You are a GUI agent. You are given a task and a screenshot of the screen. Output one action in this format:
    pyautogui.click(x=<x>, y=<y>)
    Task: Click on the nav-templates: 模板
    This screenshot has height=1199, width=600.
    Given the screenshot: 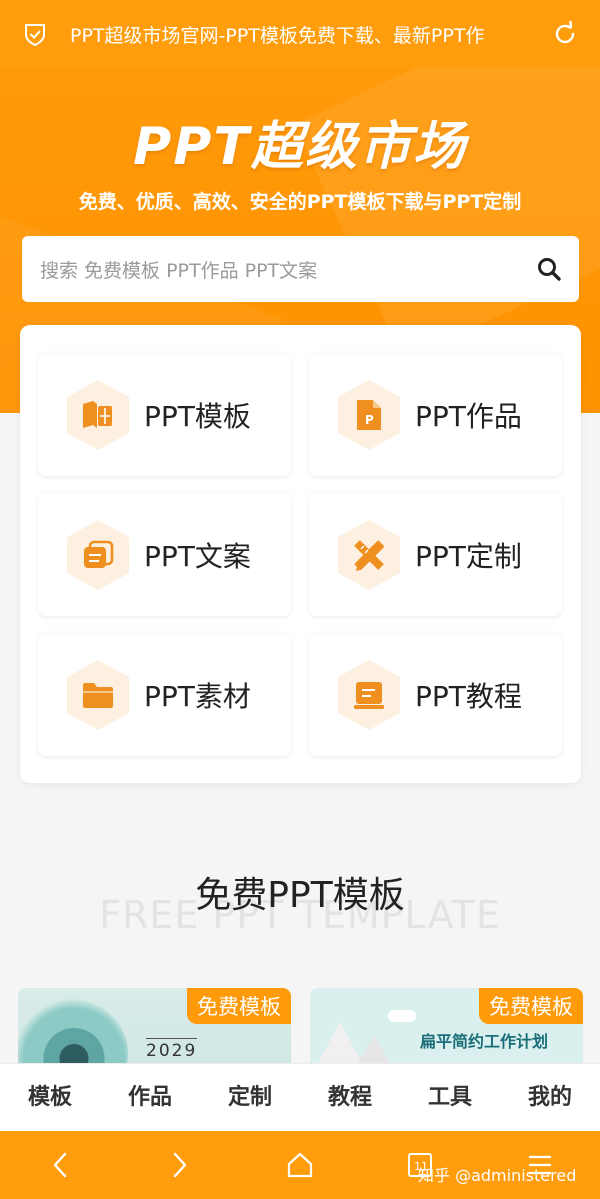 What is the action you would take?
    pyautogui.click(x=50, y=1097)
    